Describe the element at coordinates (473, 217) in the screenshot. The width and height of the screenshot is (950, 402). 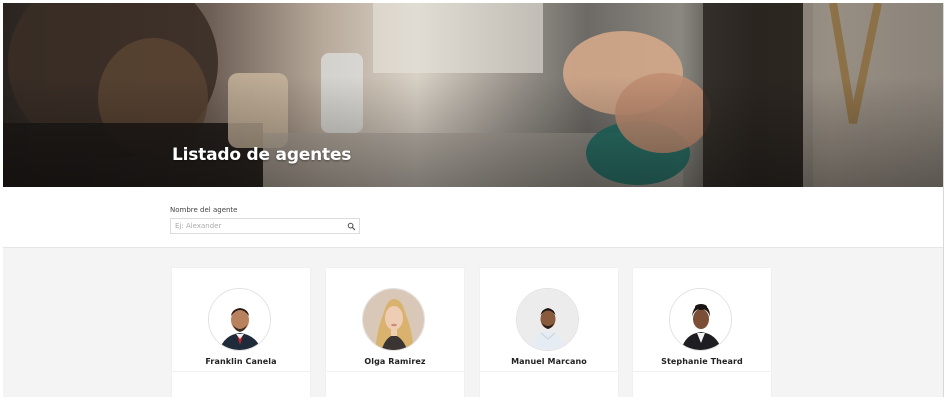
I see `search-section: Nombre del agente` at that location.